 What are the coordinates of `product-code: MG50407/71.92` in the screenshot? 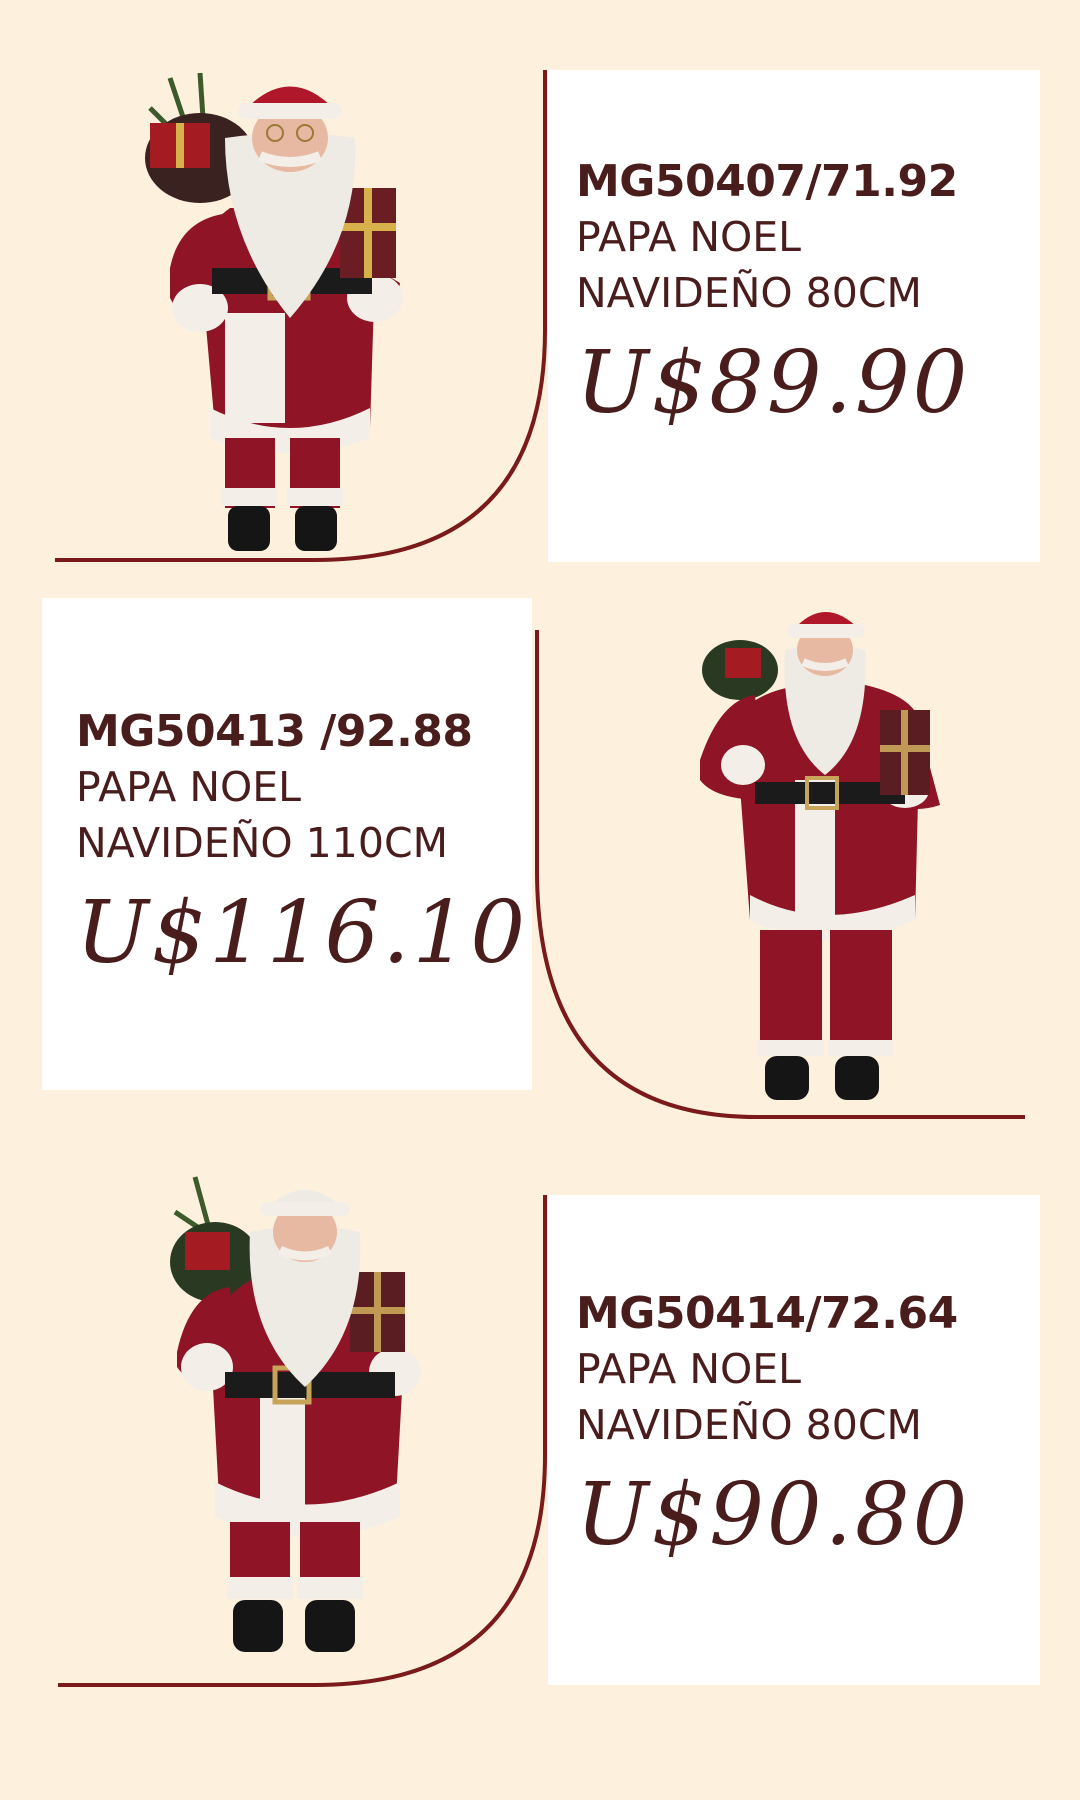 It's located at (767, 181).